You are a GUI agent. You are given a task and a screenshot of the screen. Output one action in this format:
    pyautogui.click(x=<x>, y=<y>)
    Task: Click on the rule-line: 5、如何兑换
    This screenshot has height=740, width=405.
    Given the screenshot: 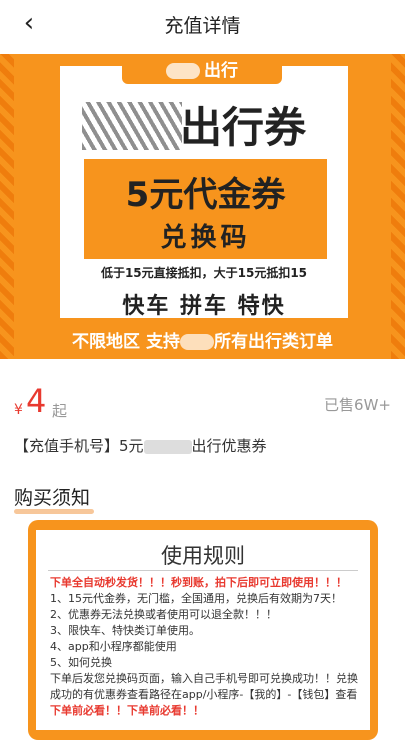 What is the action you would take?
    pyautogui.click(x=81, y=662)
    